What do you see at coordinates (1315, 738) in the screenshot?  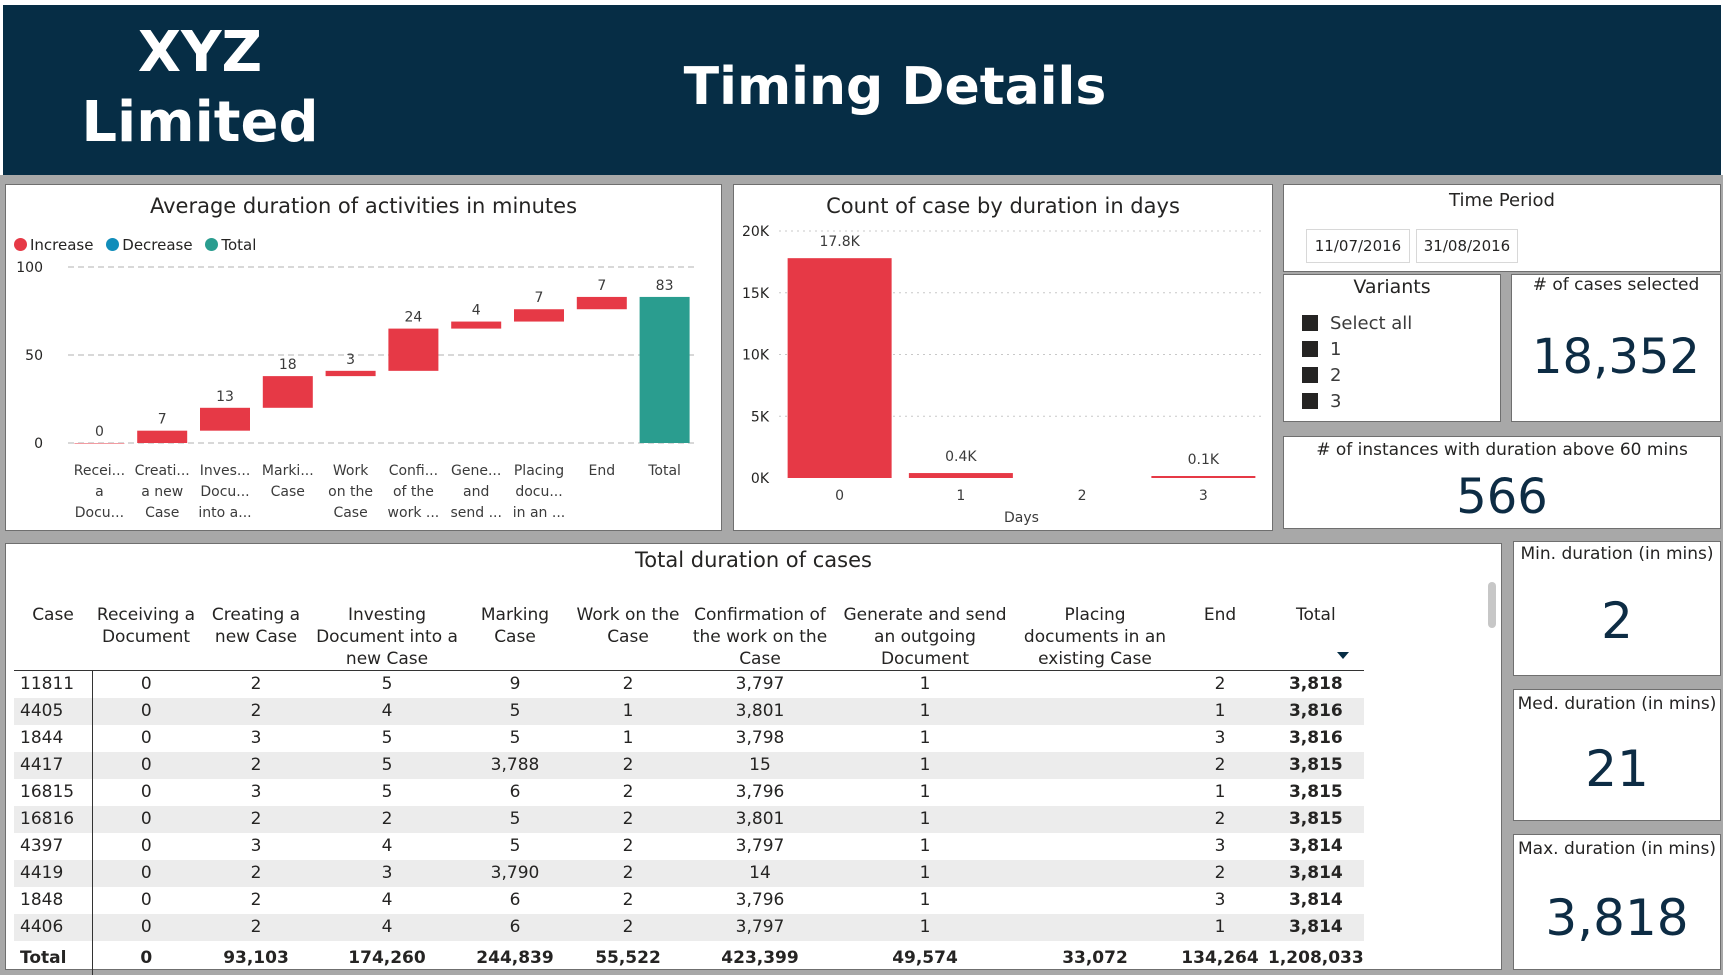 I see `table-cell: 3,816` at bounding box center [1315, 738].